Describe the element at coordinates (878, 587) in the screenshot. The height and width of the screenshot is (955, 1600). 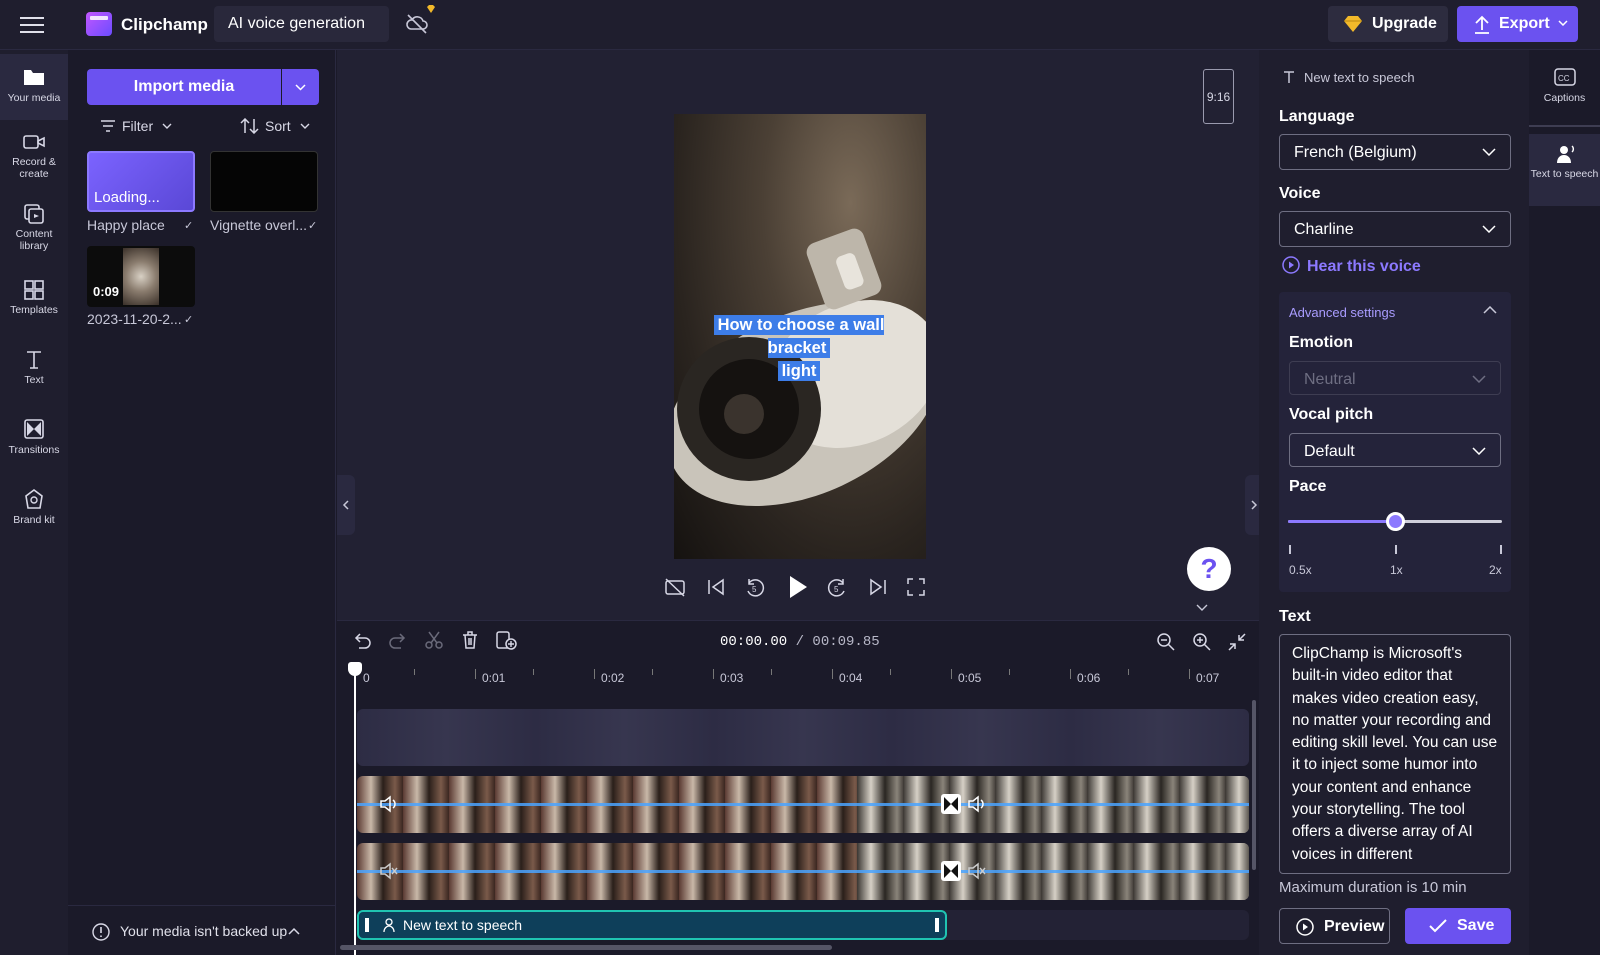
I see `skip-forward-icon` at that location.